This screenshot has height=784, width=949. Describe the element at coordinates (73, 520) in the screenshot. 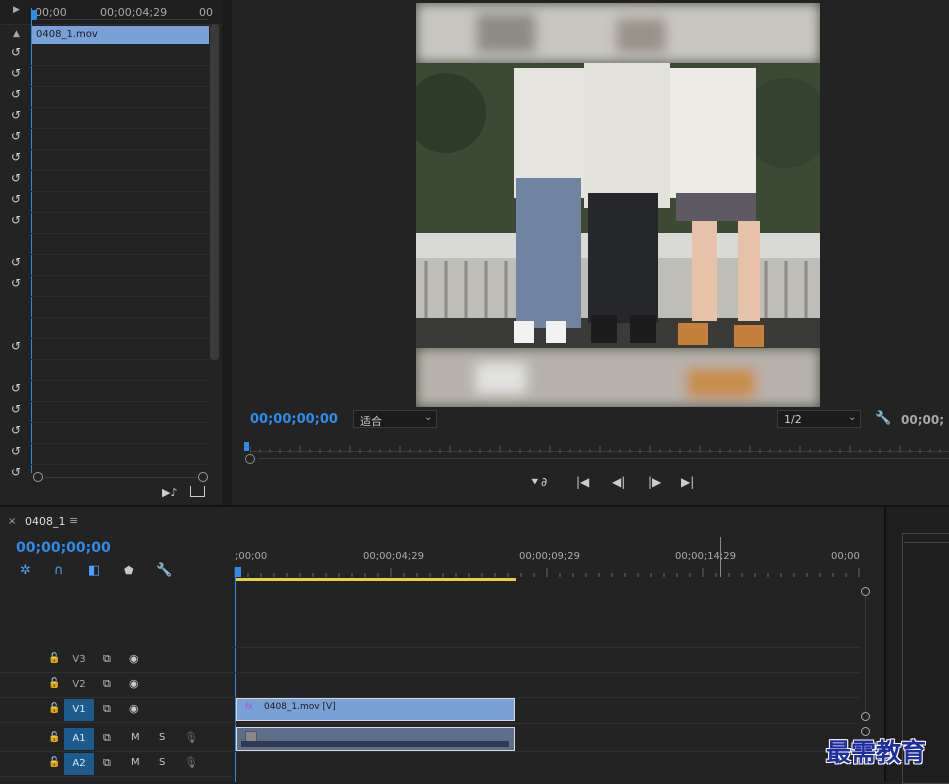

I see `tab-menu-icon: ≡` at that location.